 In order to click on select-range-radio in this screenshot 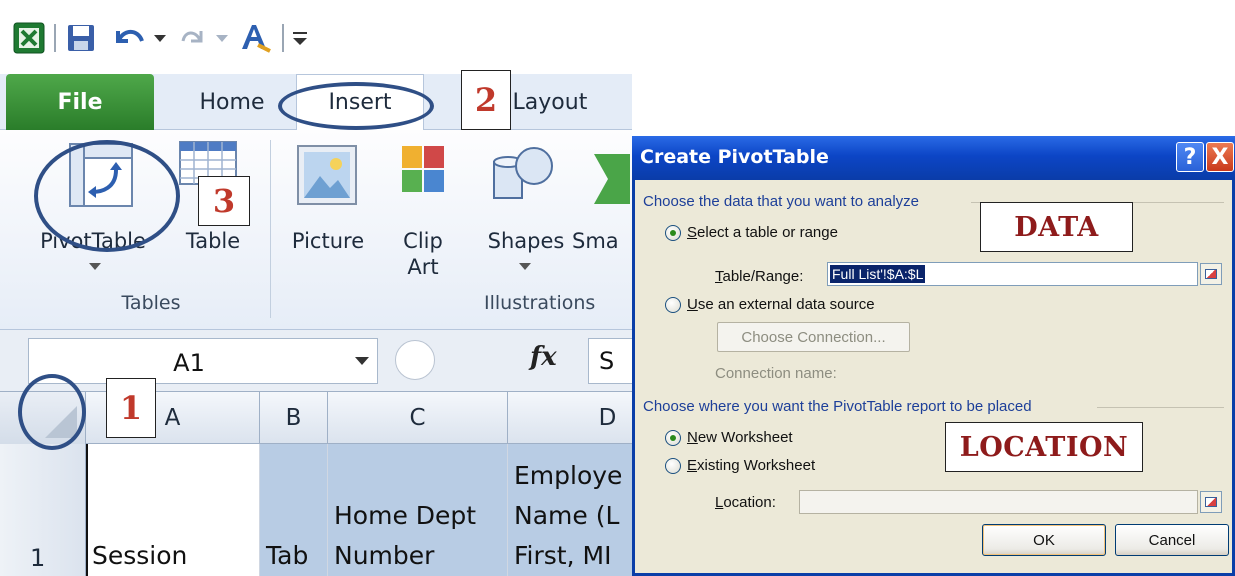, I will do `click(673, 233)`.